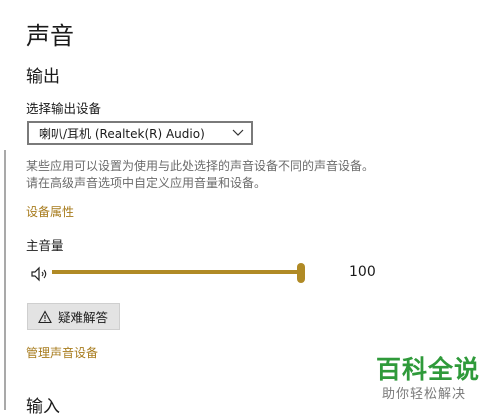  I want to click on output-device-dropdown: 喇叭/耳机 (Realtek(R) Audio), so click(140, 133).